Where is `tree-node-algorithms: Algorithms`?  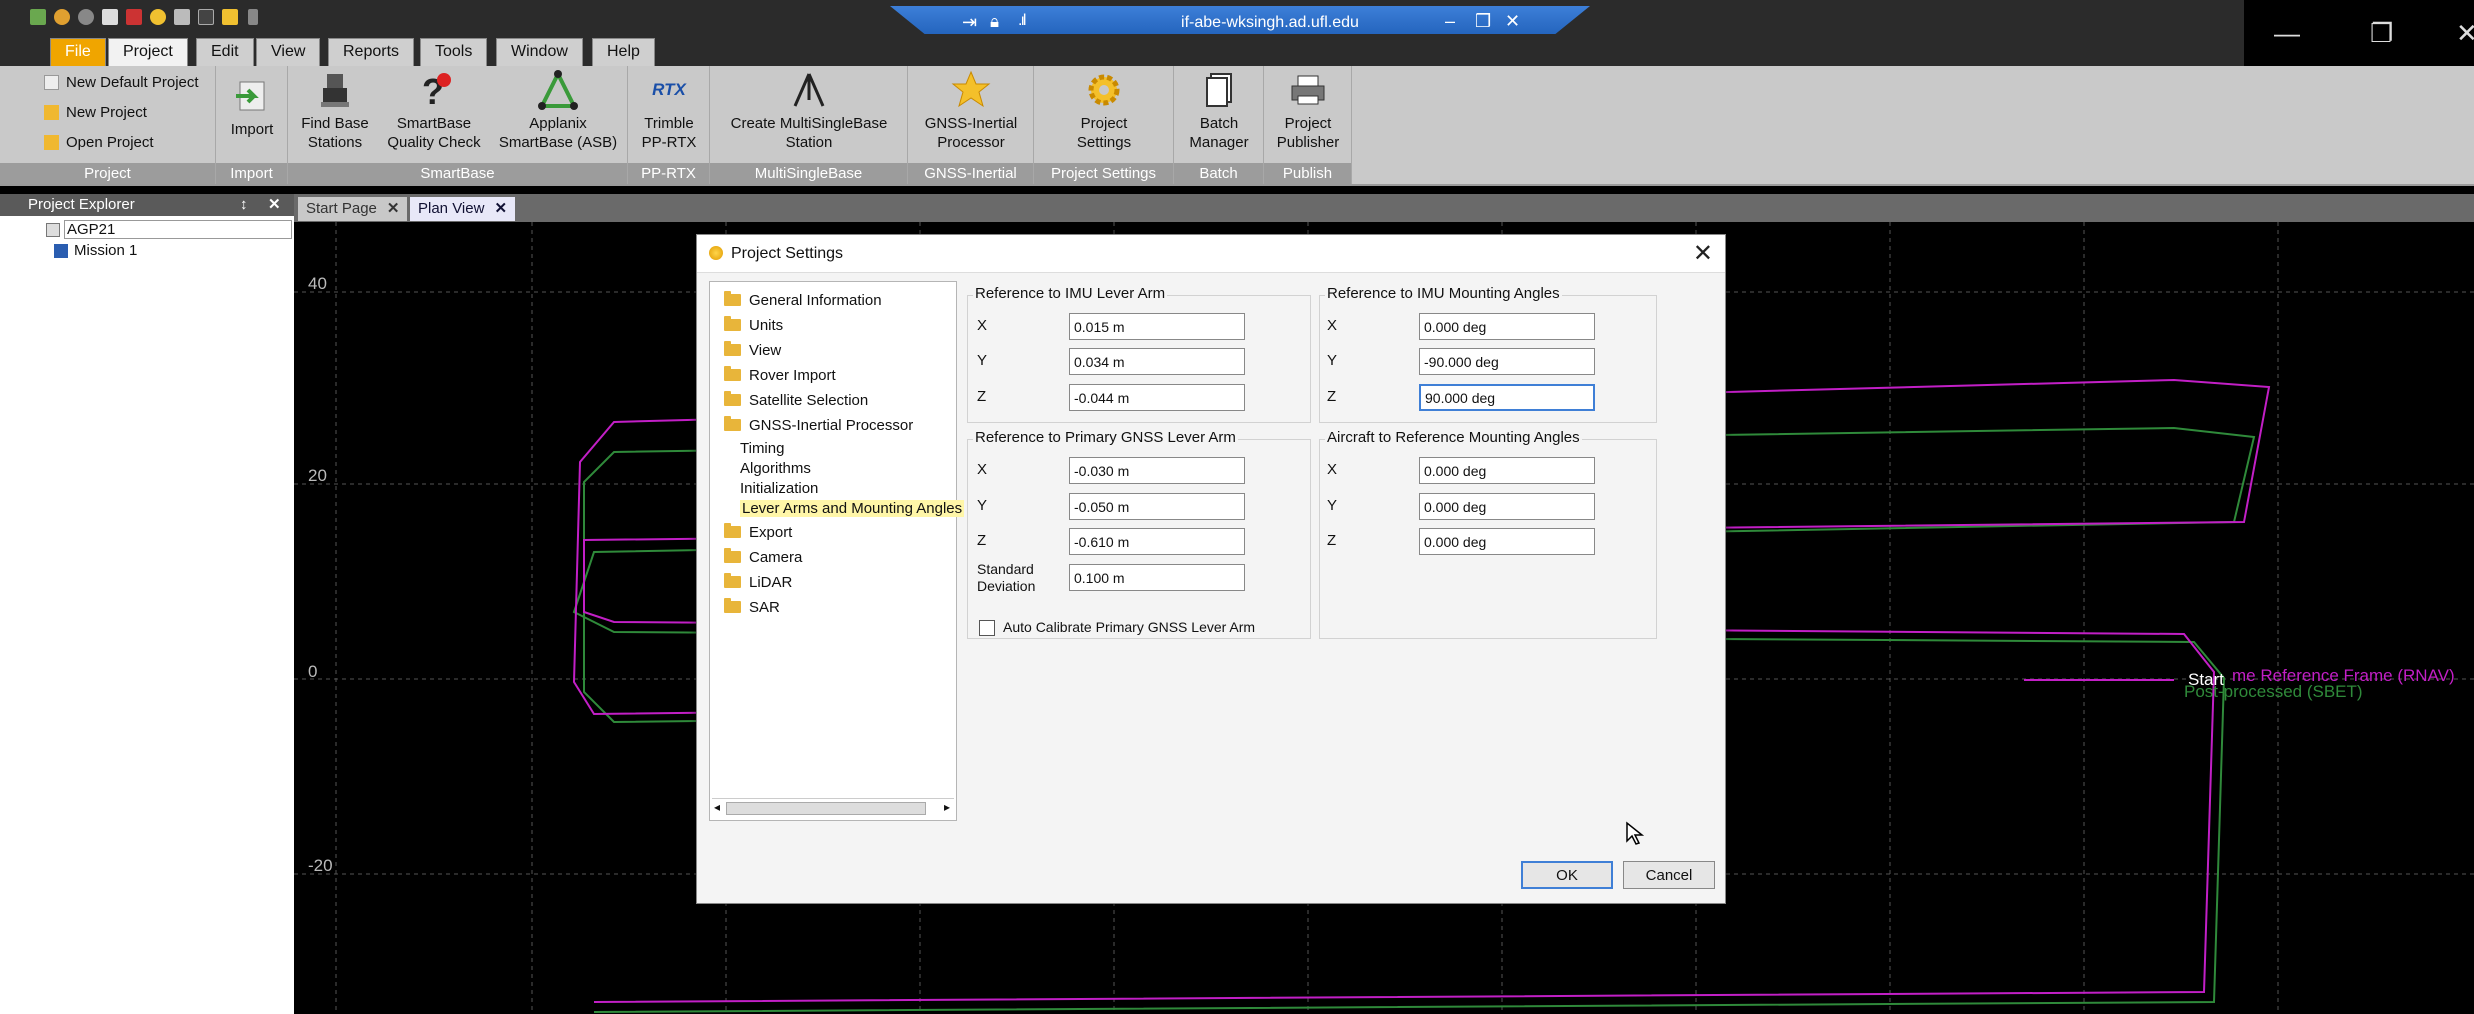
tree-node-algorithms: Algorithms is located at coordinates (775, 468).